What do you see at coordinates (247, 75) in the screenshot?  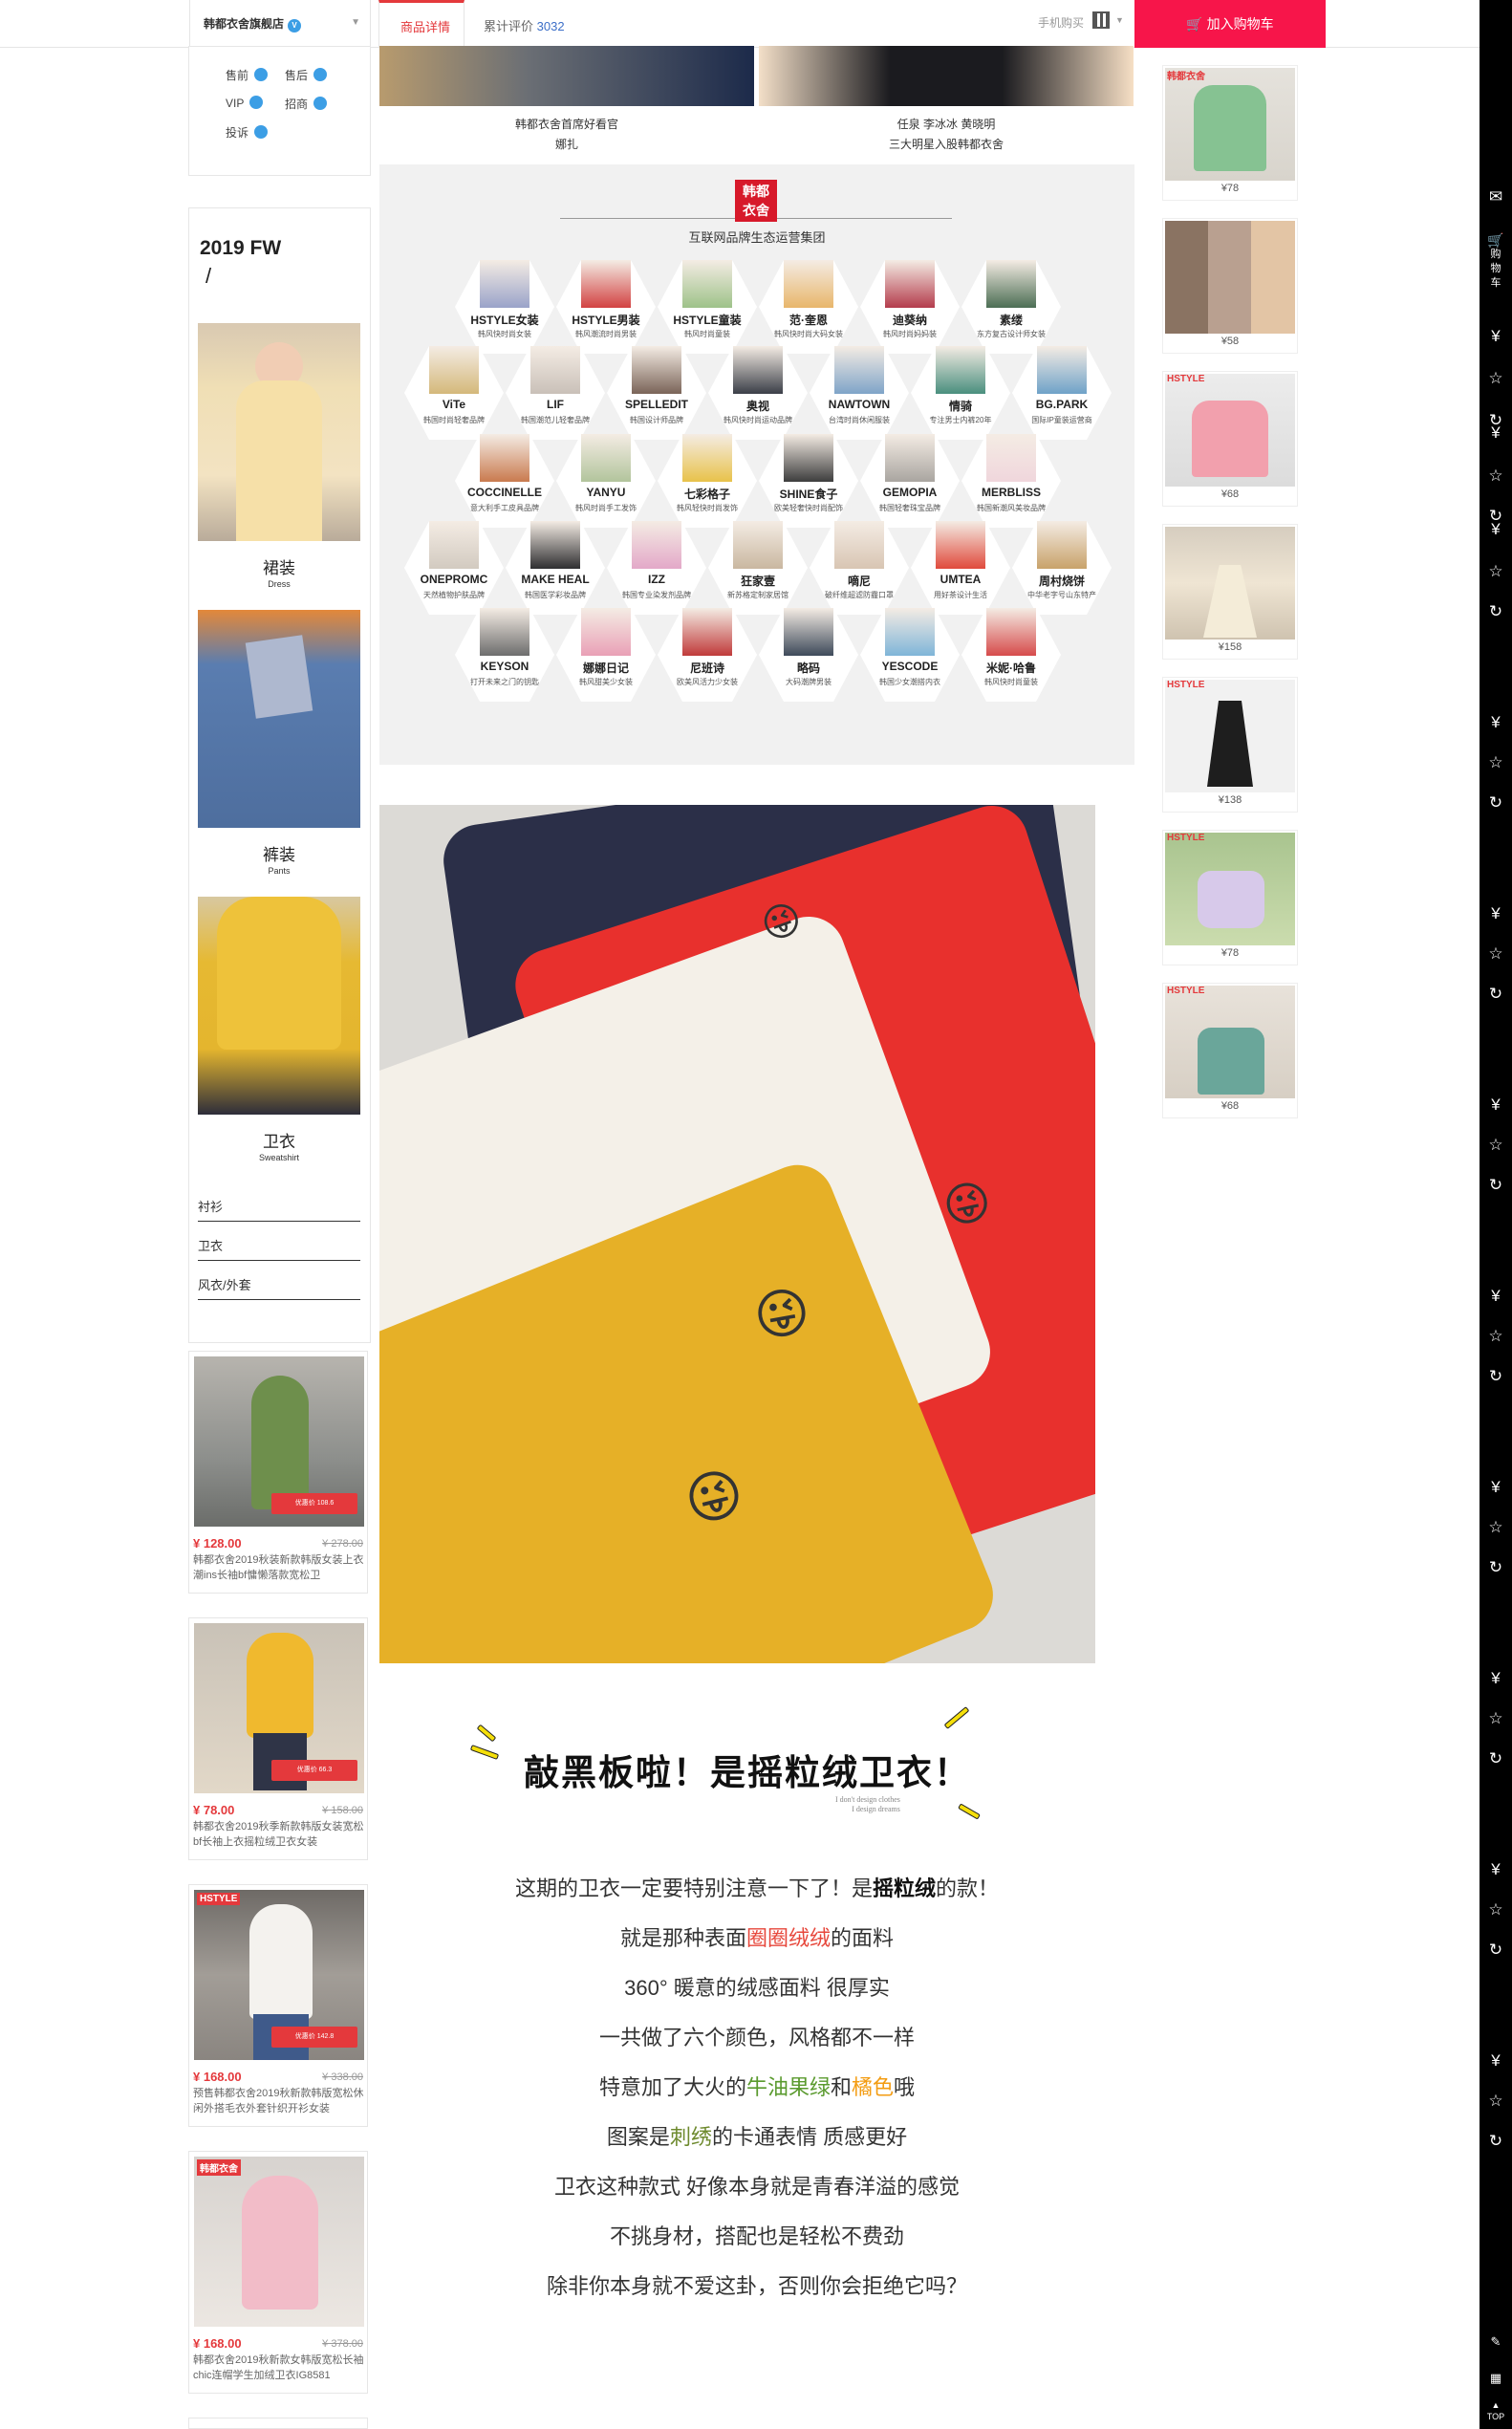 I see `pre-sale-contact: 售前` at bounding box center [247, 75].